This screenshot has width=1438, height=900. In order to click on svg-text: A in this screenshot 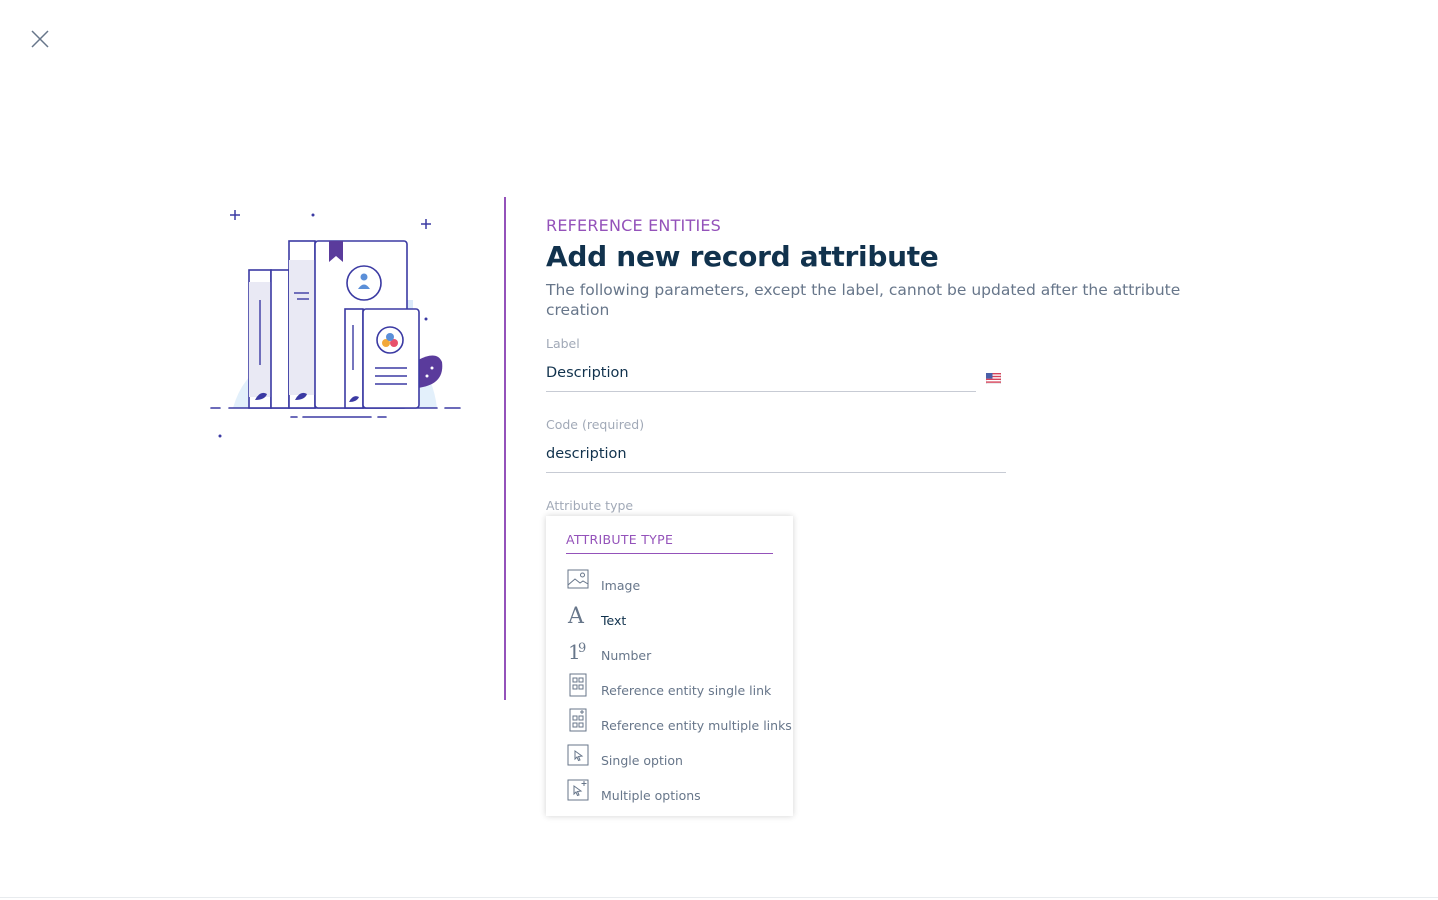, I will do `click(576, 615)`.